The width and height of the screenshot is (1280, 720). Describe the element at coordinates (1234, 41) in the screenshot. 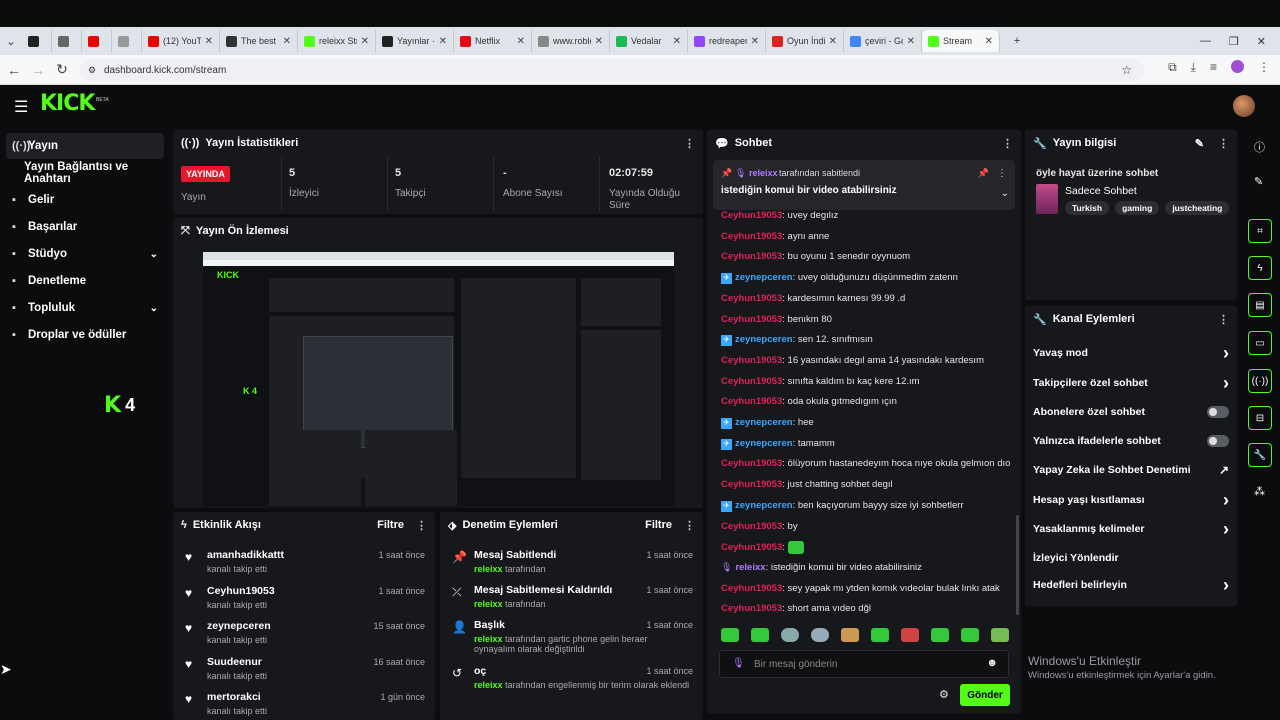

I see `restore-icon: ❐` at that location.